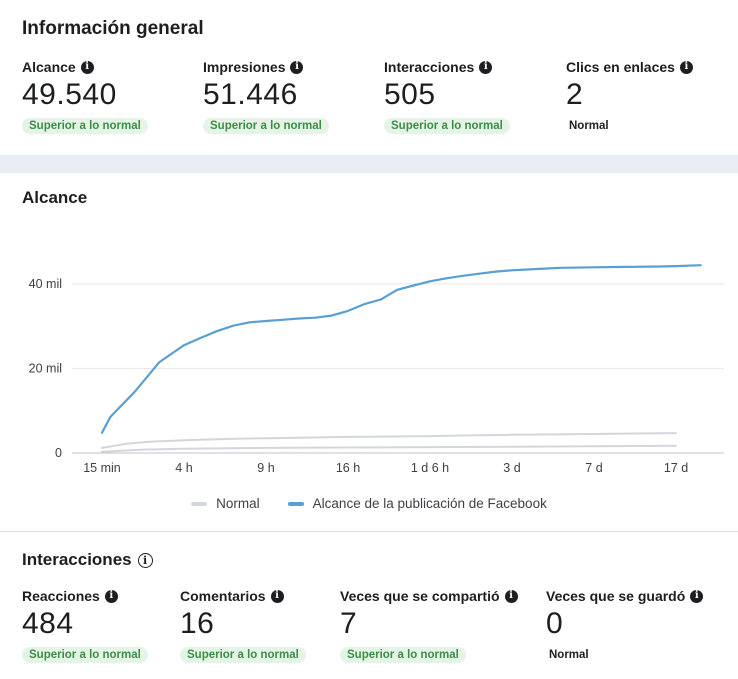 This screenshot has height=679, width=738. I want to click on metric-value: 49.540, so click(69, 94).